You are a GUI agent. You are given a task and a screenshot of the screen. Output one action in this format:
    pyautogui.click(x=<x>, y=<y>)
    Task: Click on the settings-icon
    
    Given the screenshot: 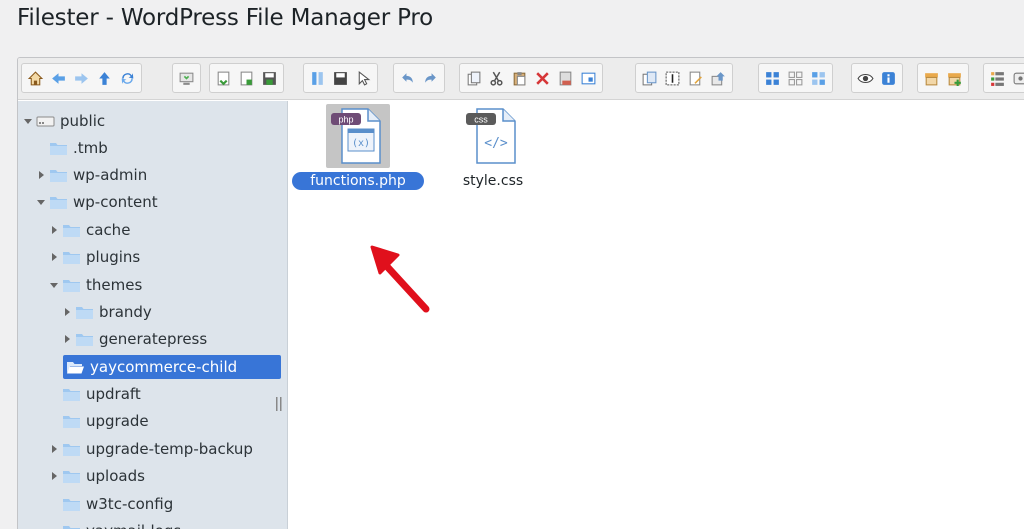 What is the action you would take?
    pyautogui.click(x=1016, y=78)
    